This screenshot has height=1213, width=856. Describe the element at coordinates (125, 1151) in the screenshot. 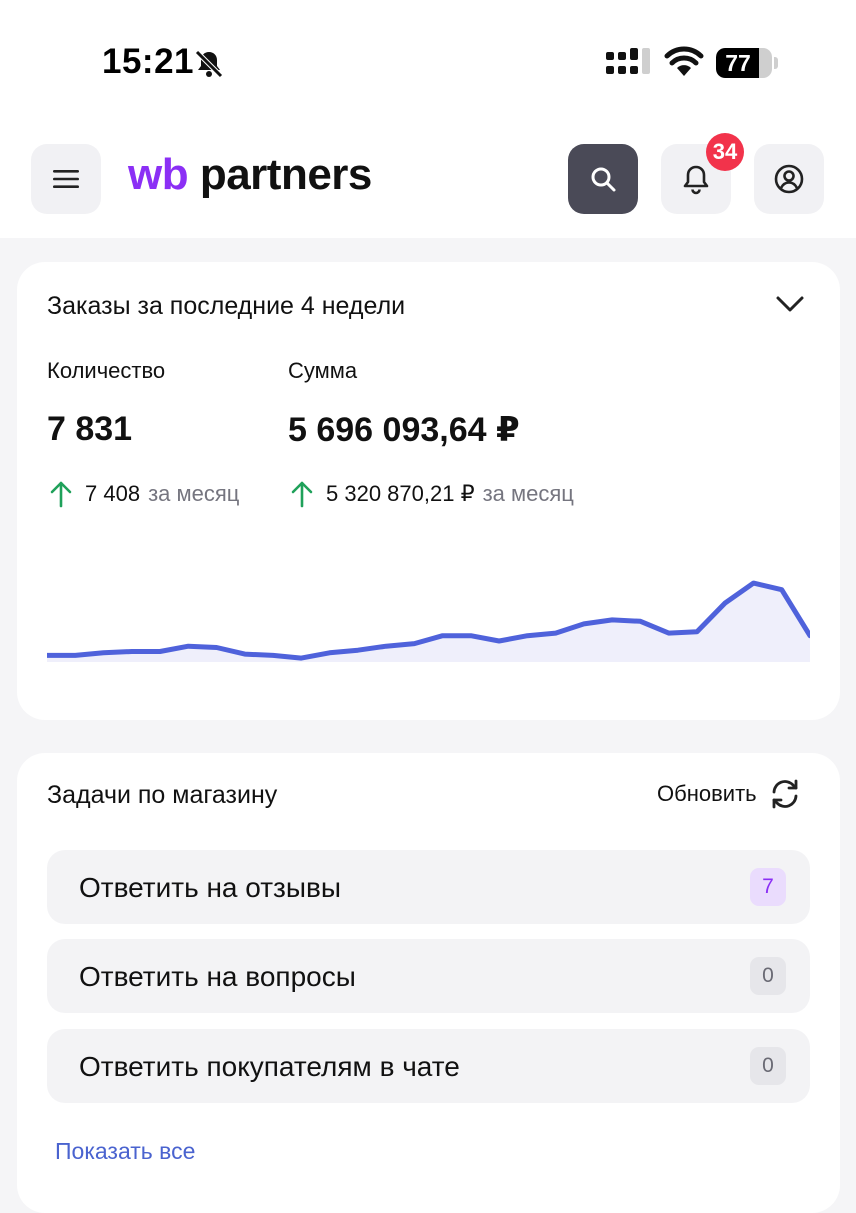

I see `show-all-link: Показать все` at that location.